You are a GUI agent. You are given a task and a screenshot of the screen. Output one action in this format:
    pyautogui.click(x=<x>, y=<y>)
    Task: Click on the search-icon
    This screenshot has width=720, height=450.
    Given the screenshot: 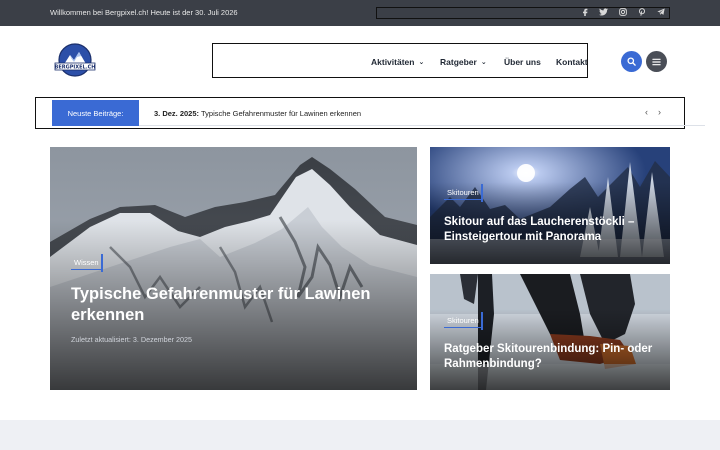 What is the action you would take?
    pyautogui.click(x=631, y=61)
    